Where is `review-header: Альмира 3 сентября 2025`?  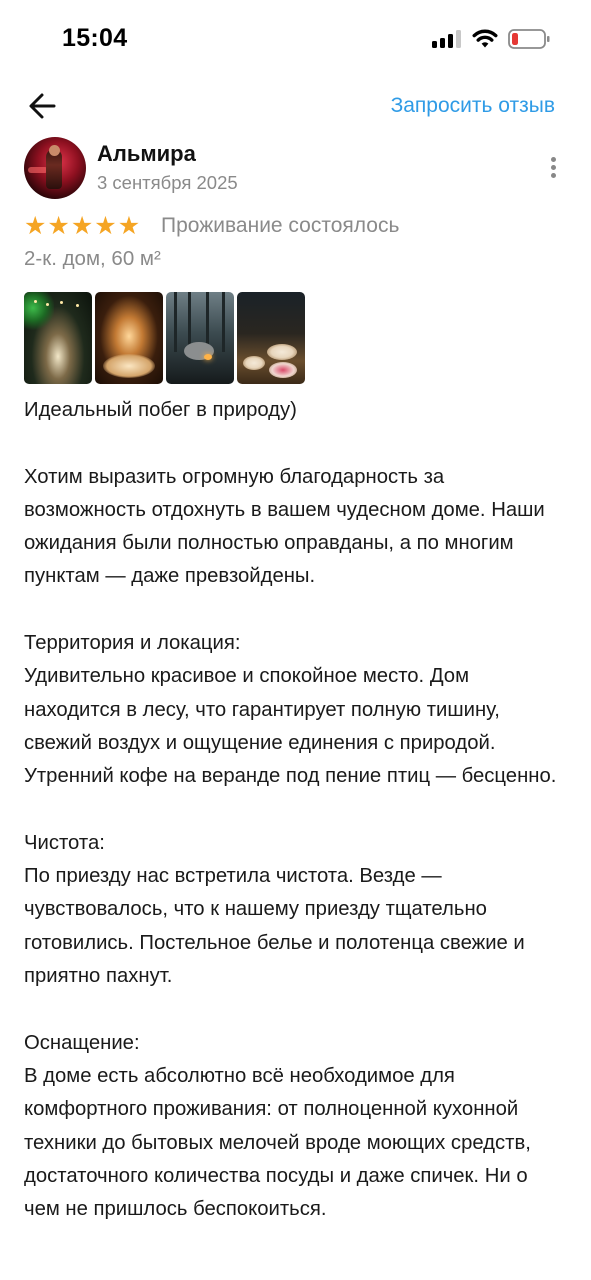 review-header: Альмира 3 сентября 2025 is located at coordinates (295, 169).